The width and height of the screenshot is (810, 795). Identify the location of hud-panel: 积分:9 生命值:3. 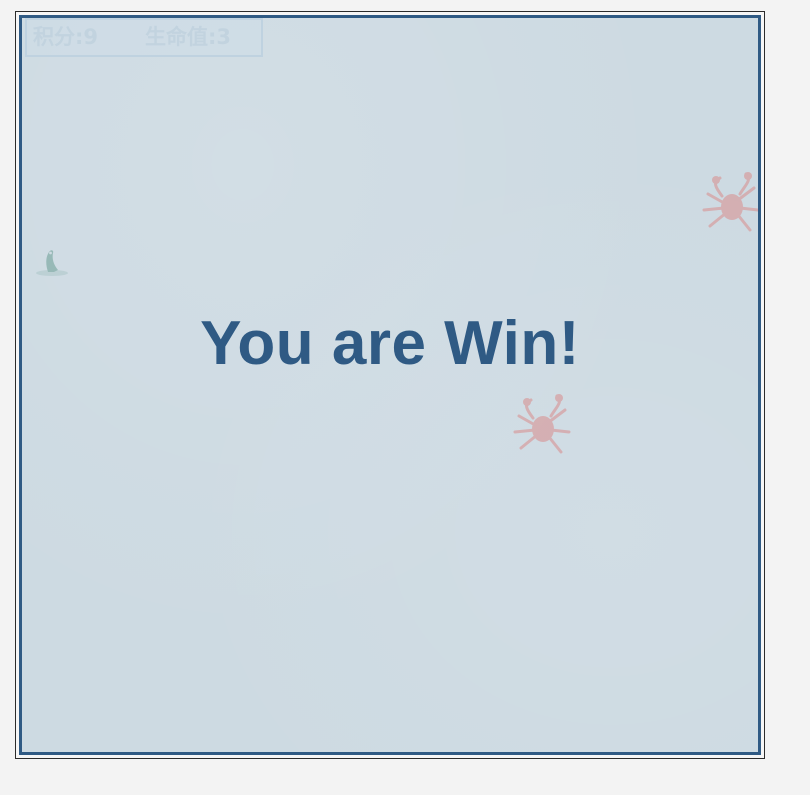
(144, 37).